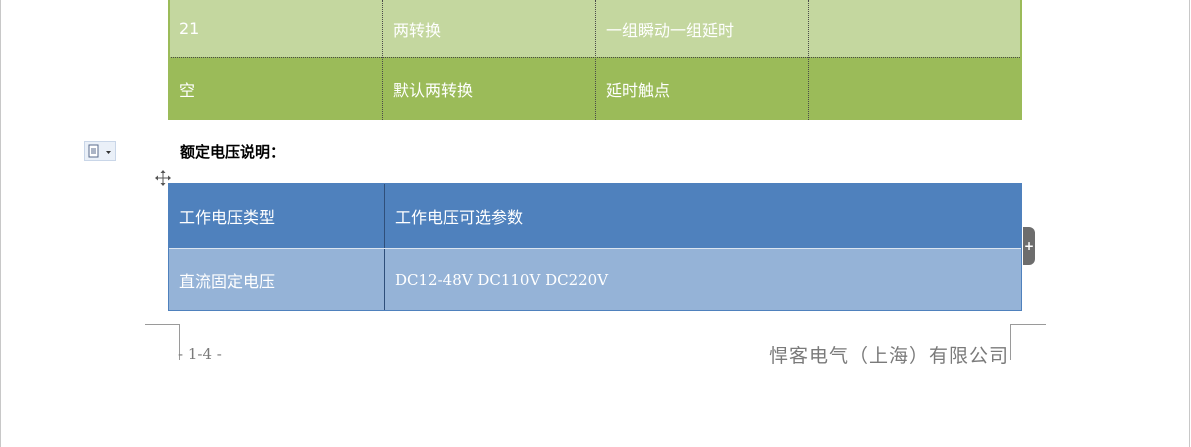 Image resolution: width=1191 pixels, height=447 pixels. I want to click on section-heading: 额定电压说明：, so click(233, 152).